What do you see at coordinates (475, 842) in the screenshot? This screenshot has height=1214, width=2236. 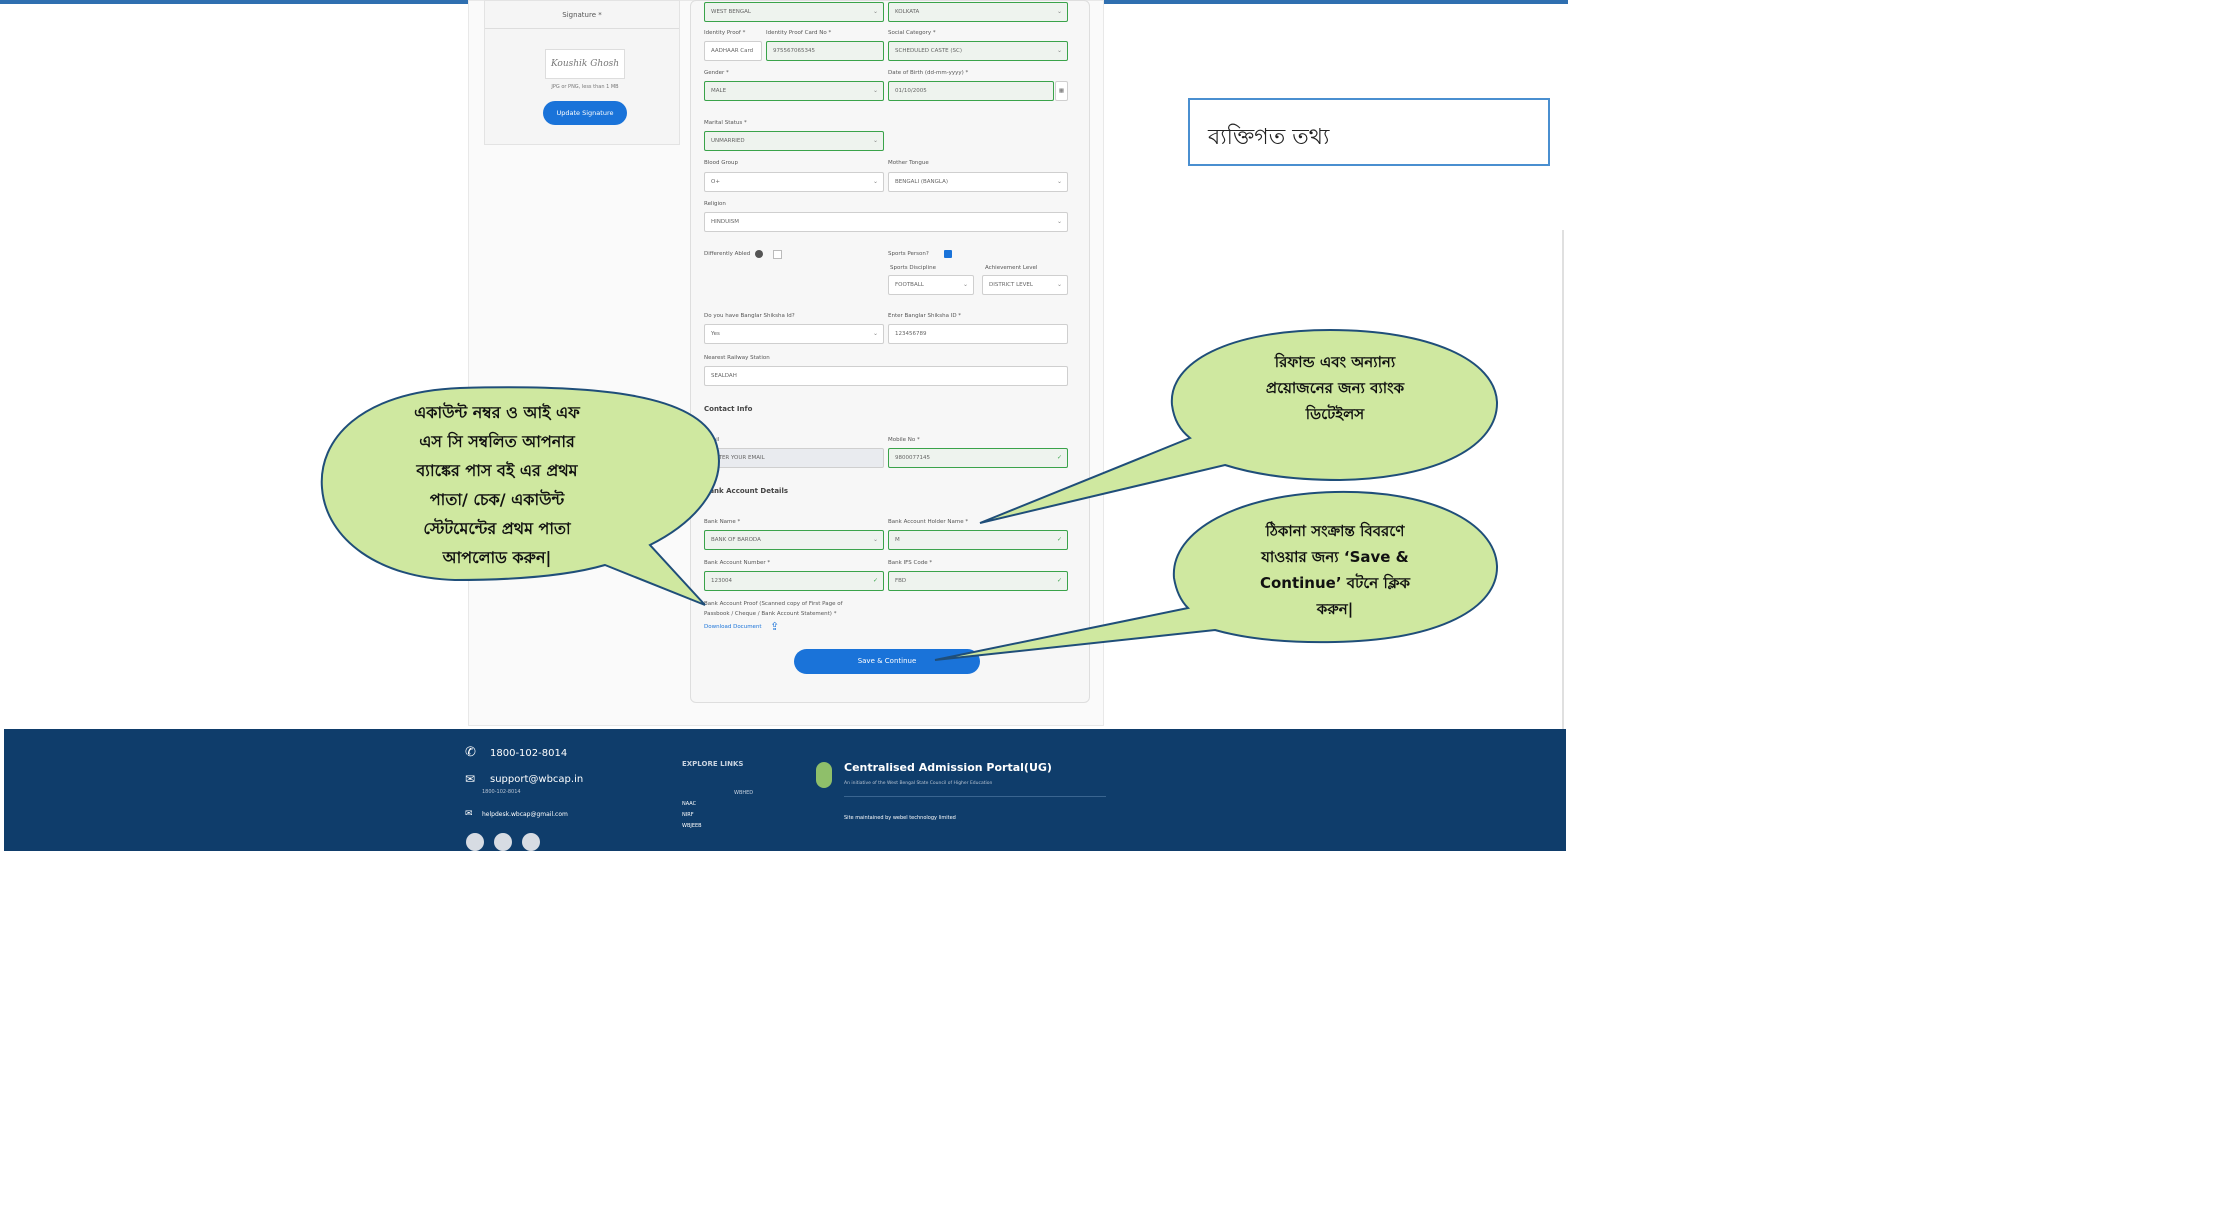 I see `facebook-icon` at bounding box center [475, 842].